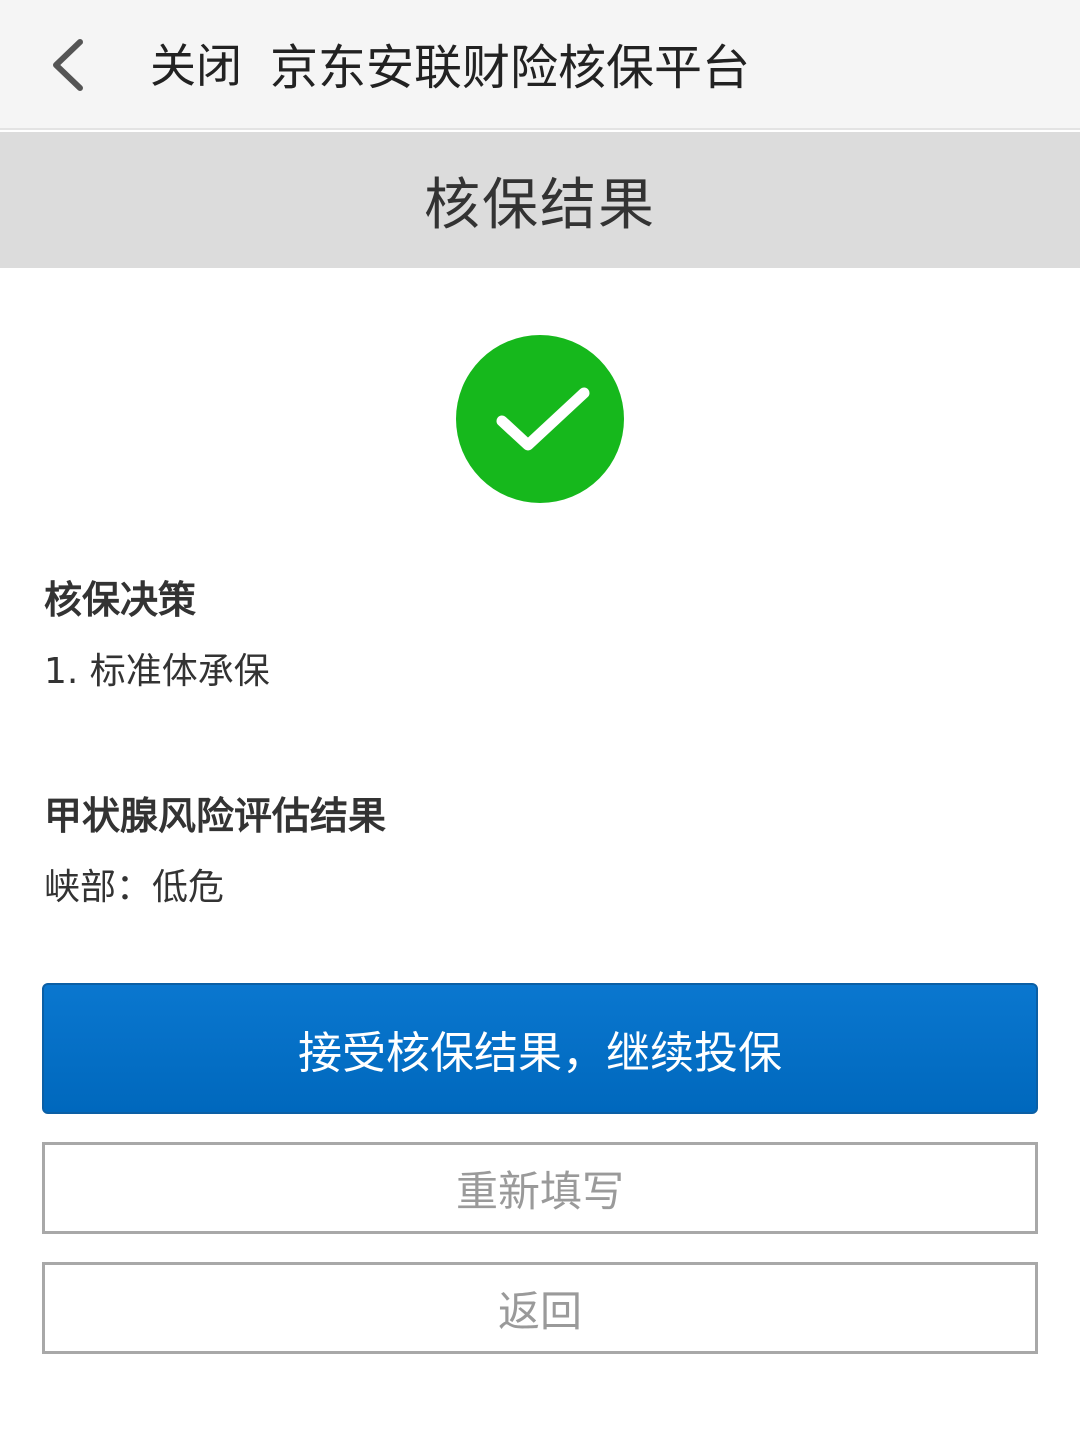  I want to click on accept-continue-button: 接受核保结果，继续投保, so click(540, 1048).